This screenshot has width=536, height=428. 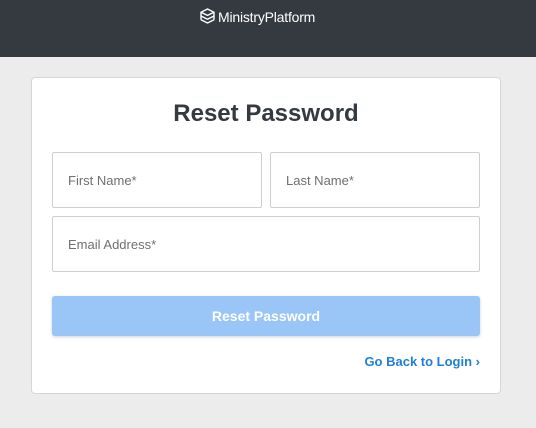 I want to click on last-name-field, so click(x=375, y=180).